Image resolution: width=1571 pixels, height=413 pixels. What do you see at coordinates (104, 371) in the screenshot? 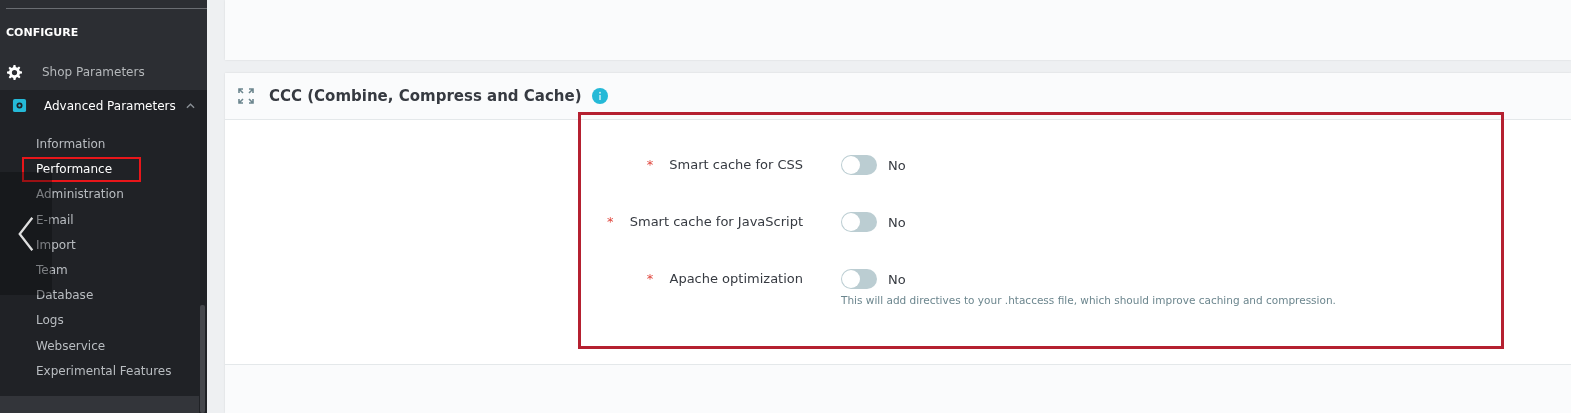
I see `submenu-item: Experimental Features` at bounding box center [104, 371].